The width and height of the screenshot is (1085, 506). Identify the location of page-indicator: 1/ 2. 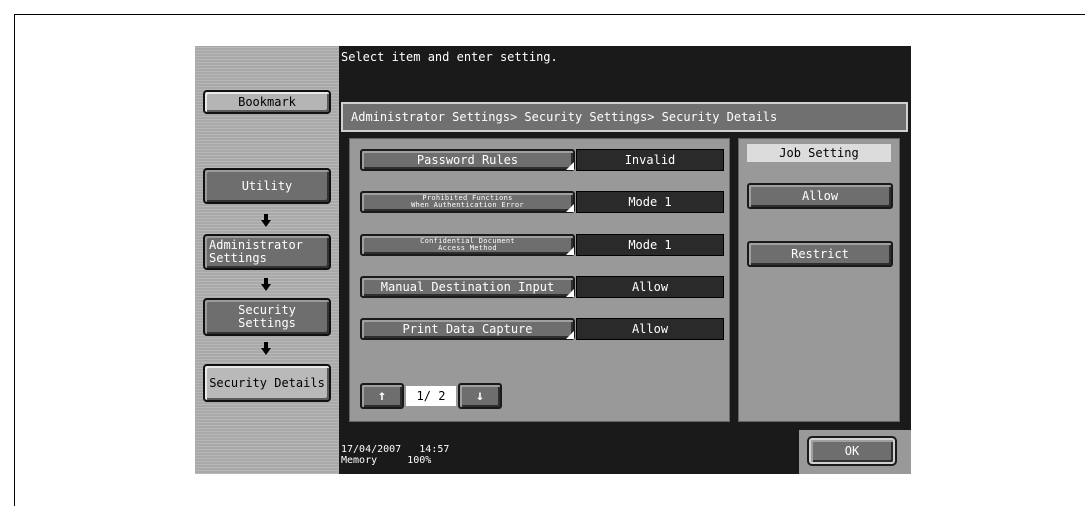
(431, 396).